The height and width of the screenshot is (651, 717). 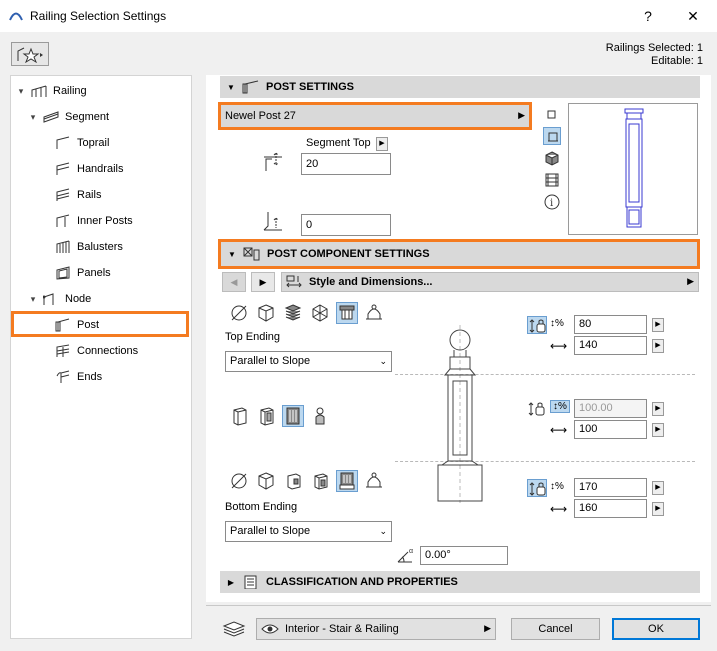 What do you see at coordinates (63, 194) in the screenshot?
I see `rail-icon` at bounding box center [63, 194].